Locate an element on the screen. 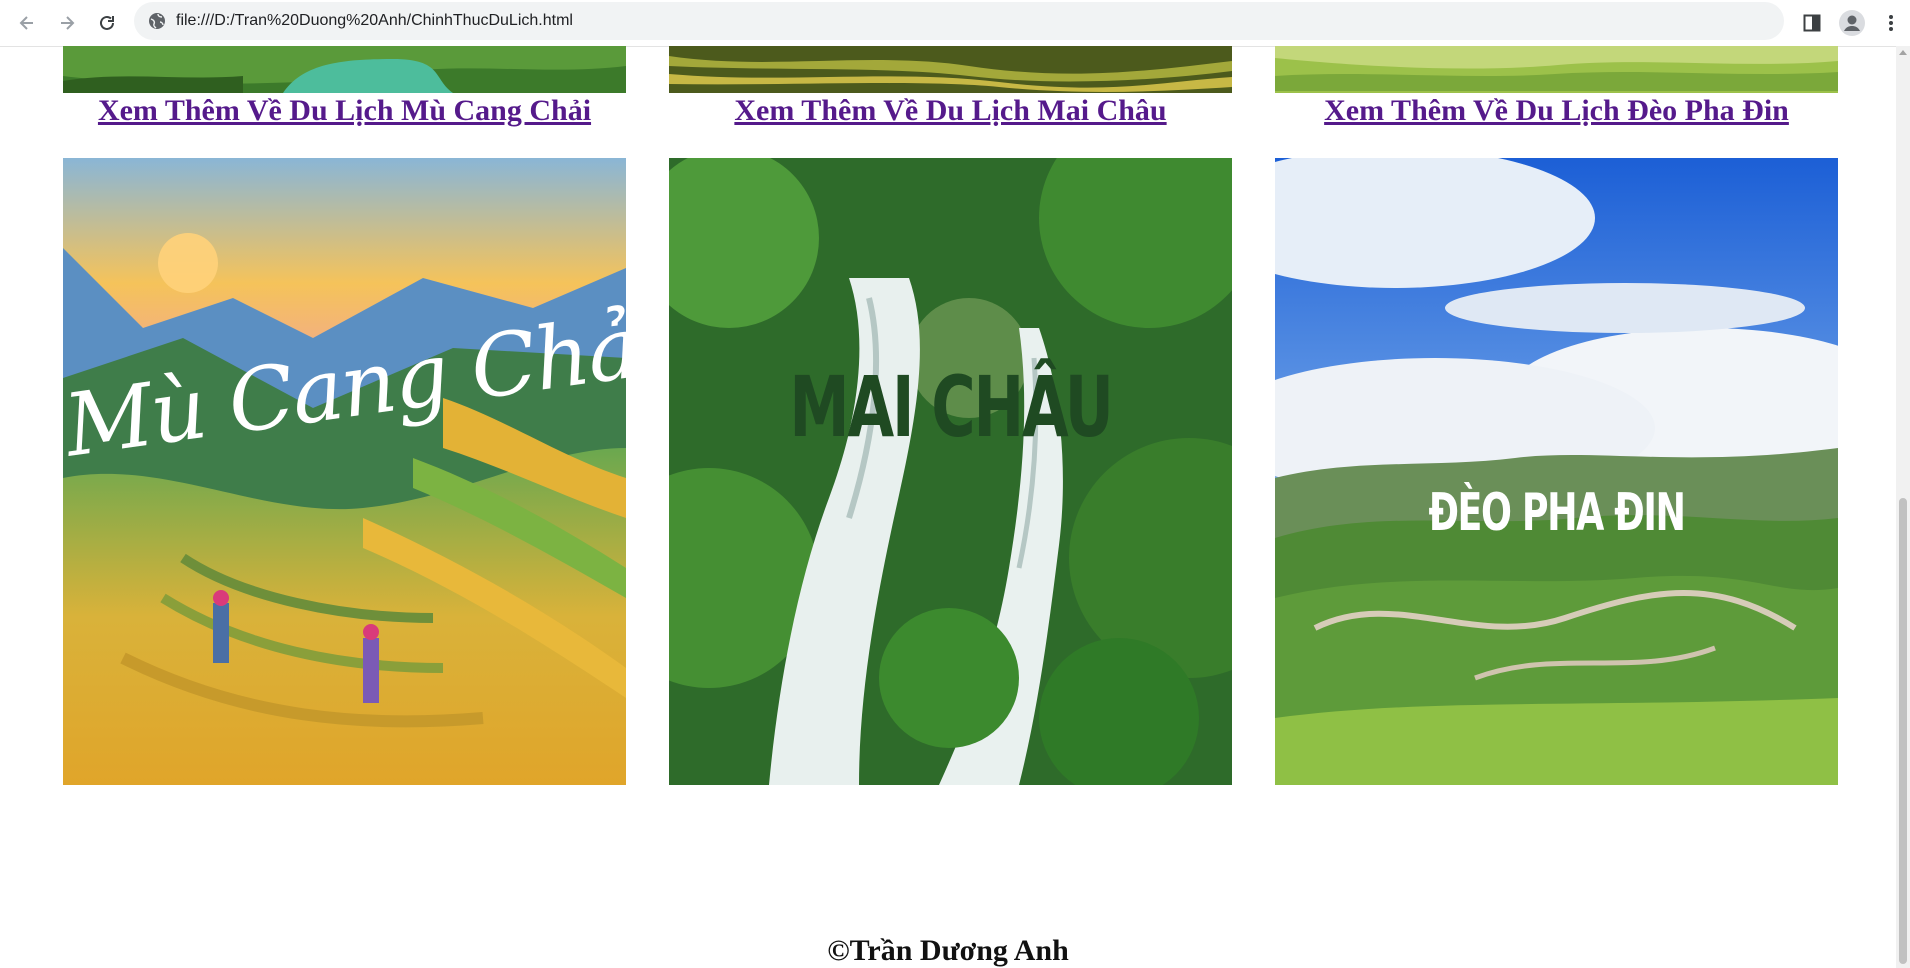  avatar-icon is located at coordinates (1852, 23).